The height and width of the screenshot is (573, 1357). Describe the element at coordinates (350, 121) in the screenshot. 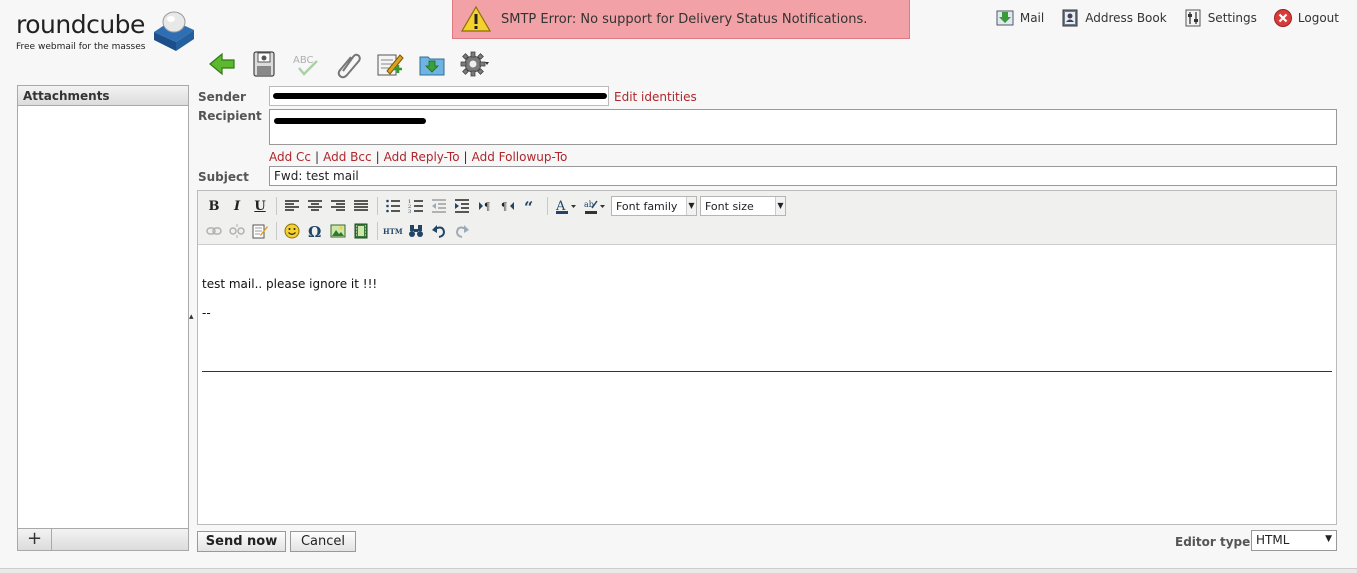

I see `recipient-redaction` at that location.